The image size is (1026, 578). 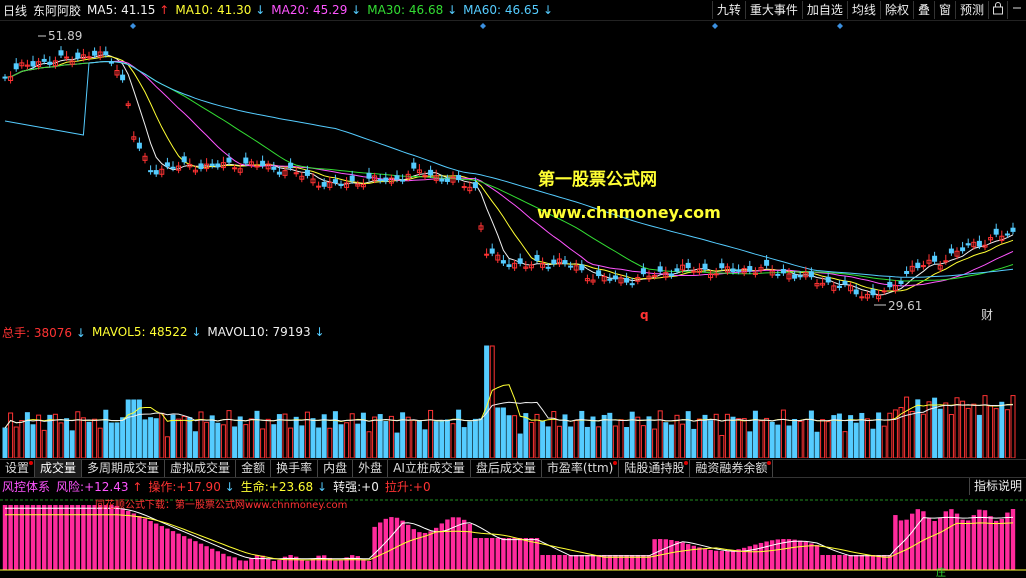 What do you see at coordinates (944, 10) in the screenshot?
I see `window-button: 窗` at bounding box center [944, 10].